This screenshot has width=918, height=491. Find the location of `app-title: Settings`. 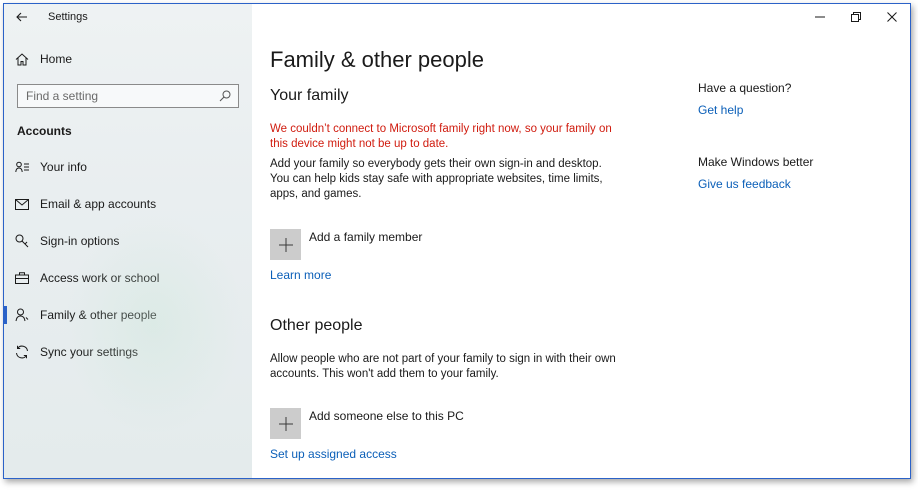

app-title: Settings is located at coordinates (68, 17).